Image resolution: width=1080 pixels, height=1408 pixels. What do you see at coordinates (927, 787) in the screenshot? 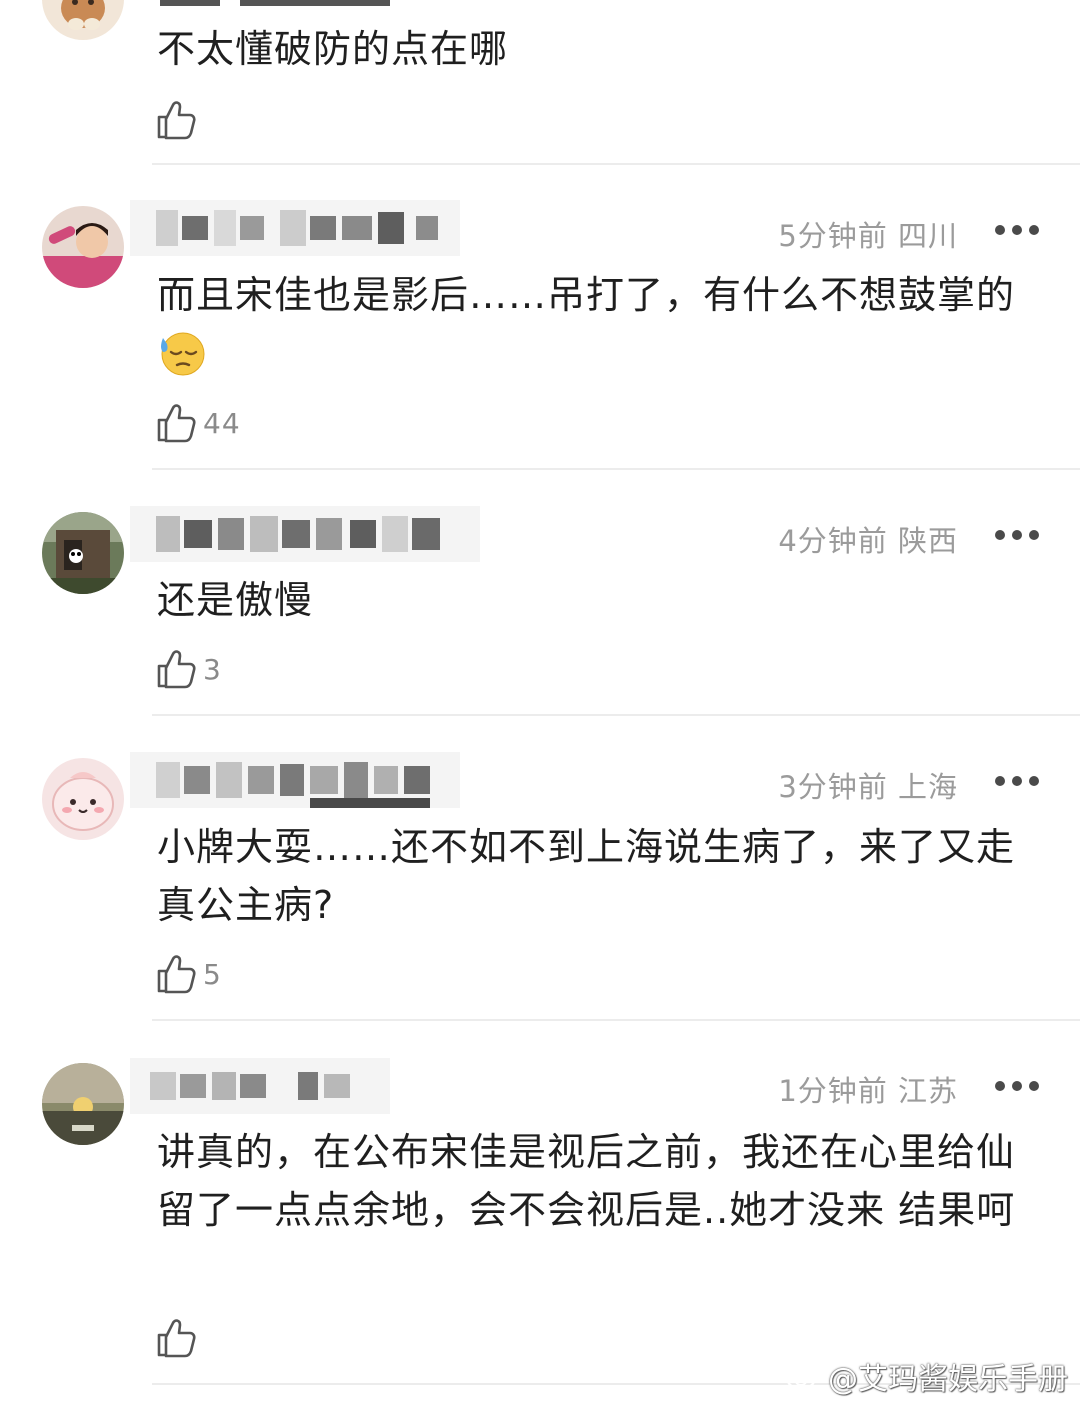
I see `comment-location: 上海` at bounding box center [927, 787].